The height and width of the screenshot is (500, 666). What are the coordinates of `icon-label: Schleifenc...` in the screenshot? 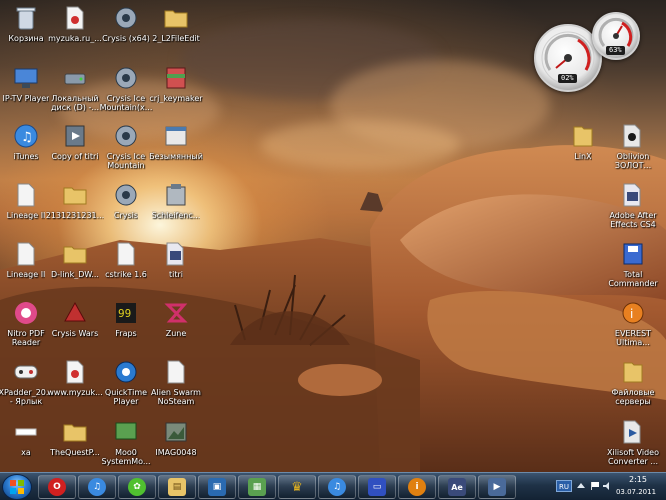 It's located at (176, 215).